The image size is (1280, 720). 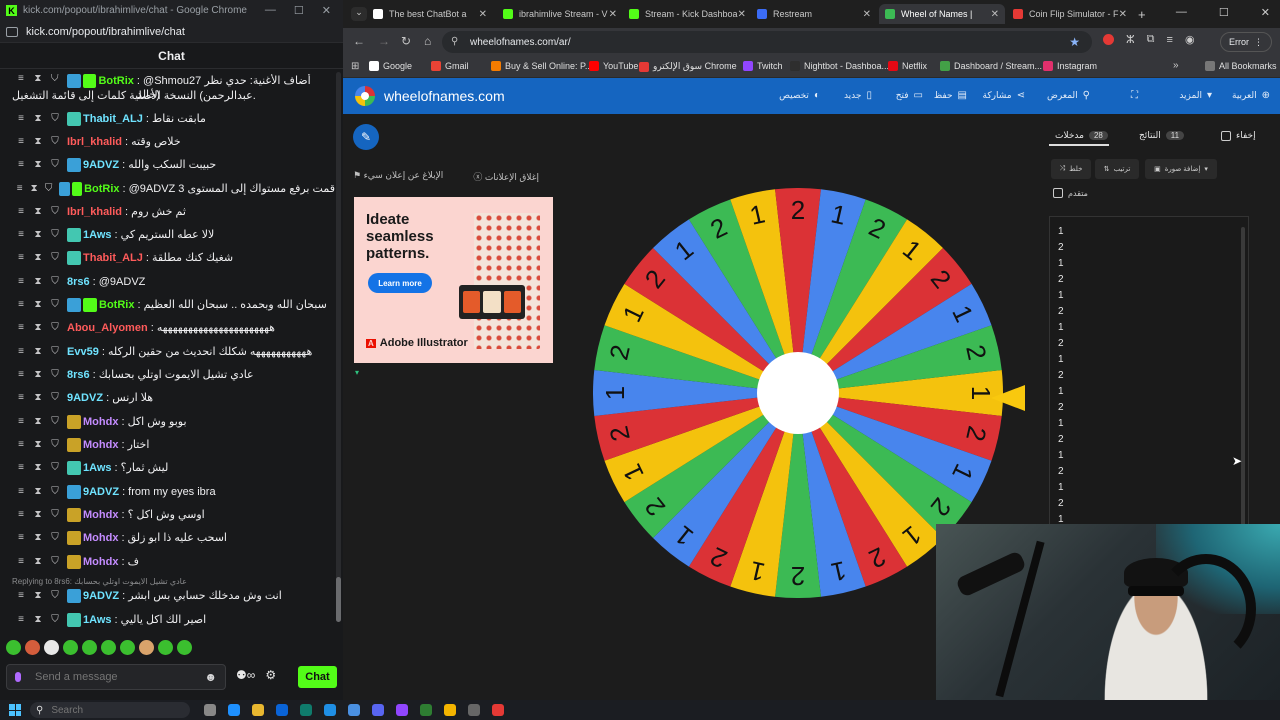 I want to click on bookmark-star-icon: ★, so click(x=1074, y=42).